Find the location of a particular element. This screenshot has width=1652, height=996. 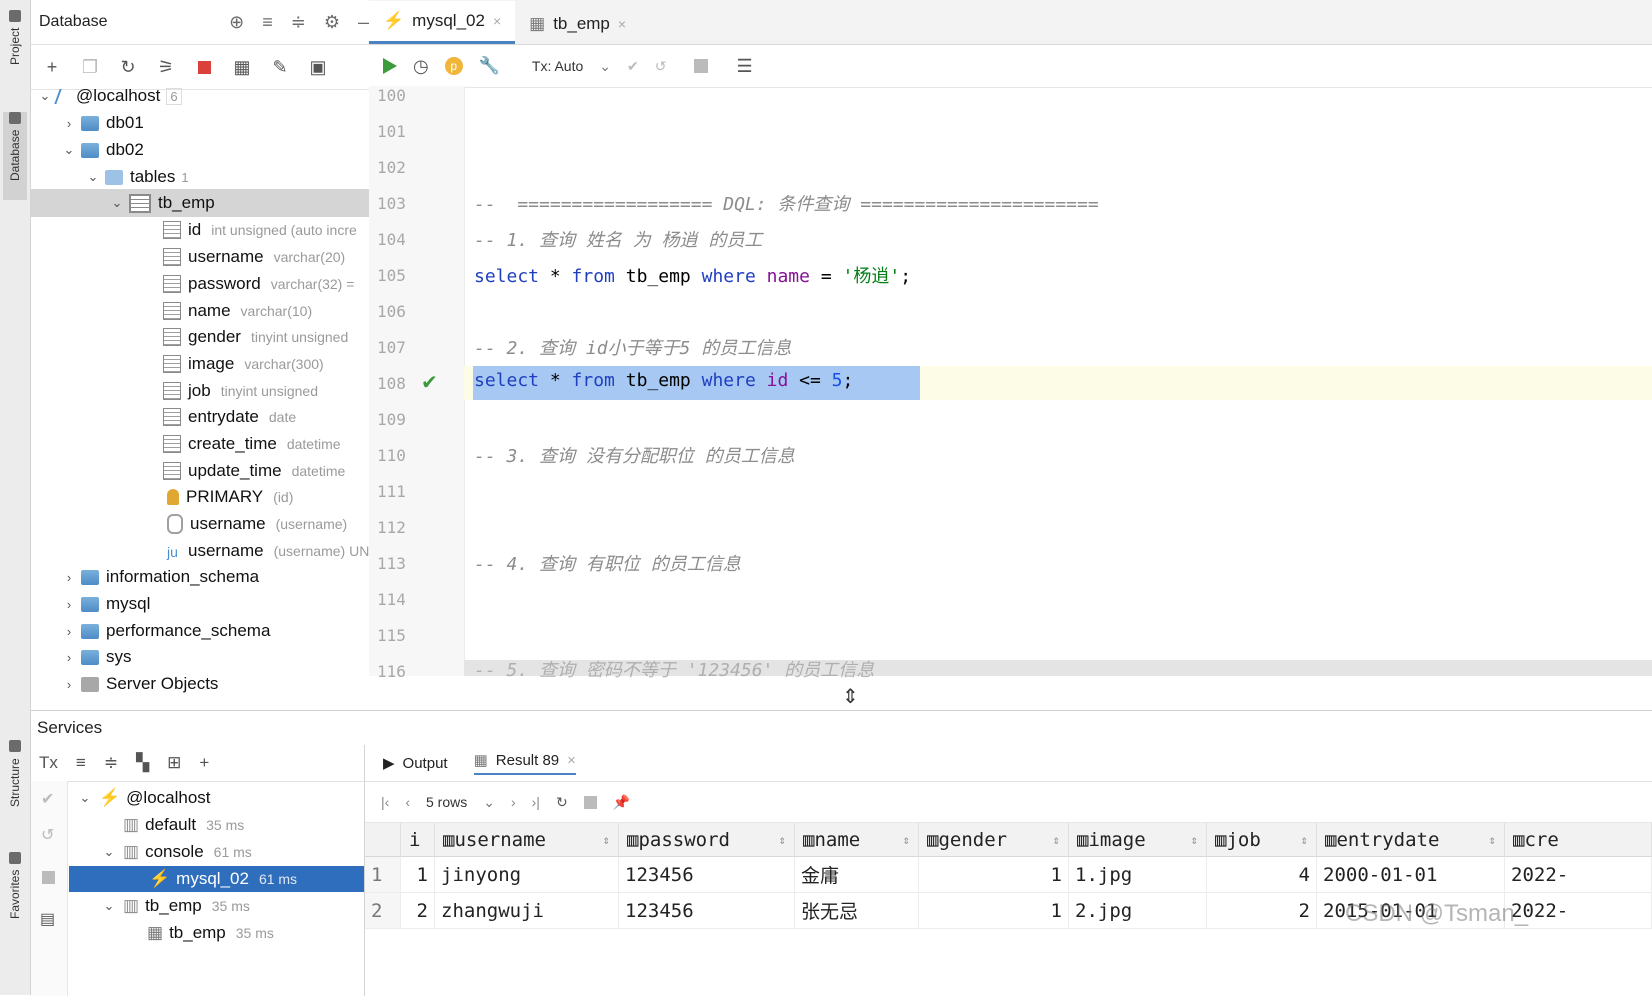

run-icon is located at coordinates (390, 66).